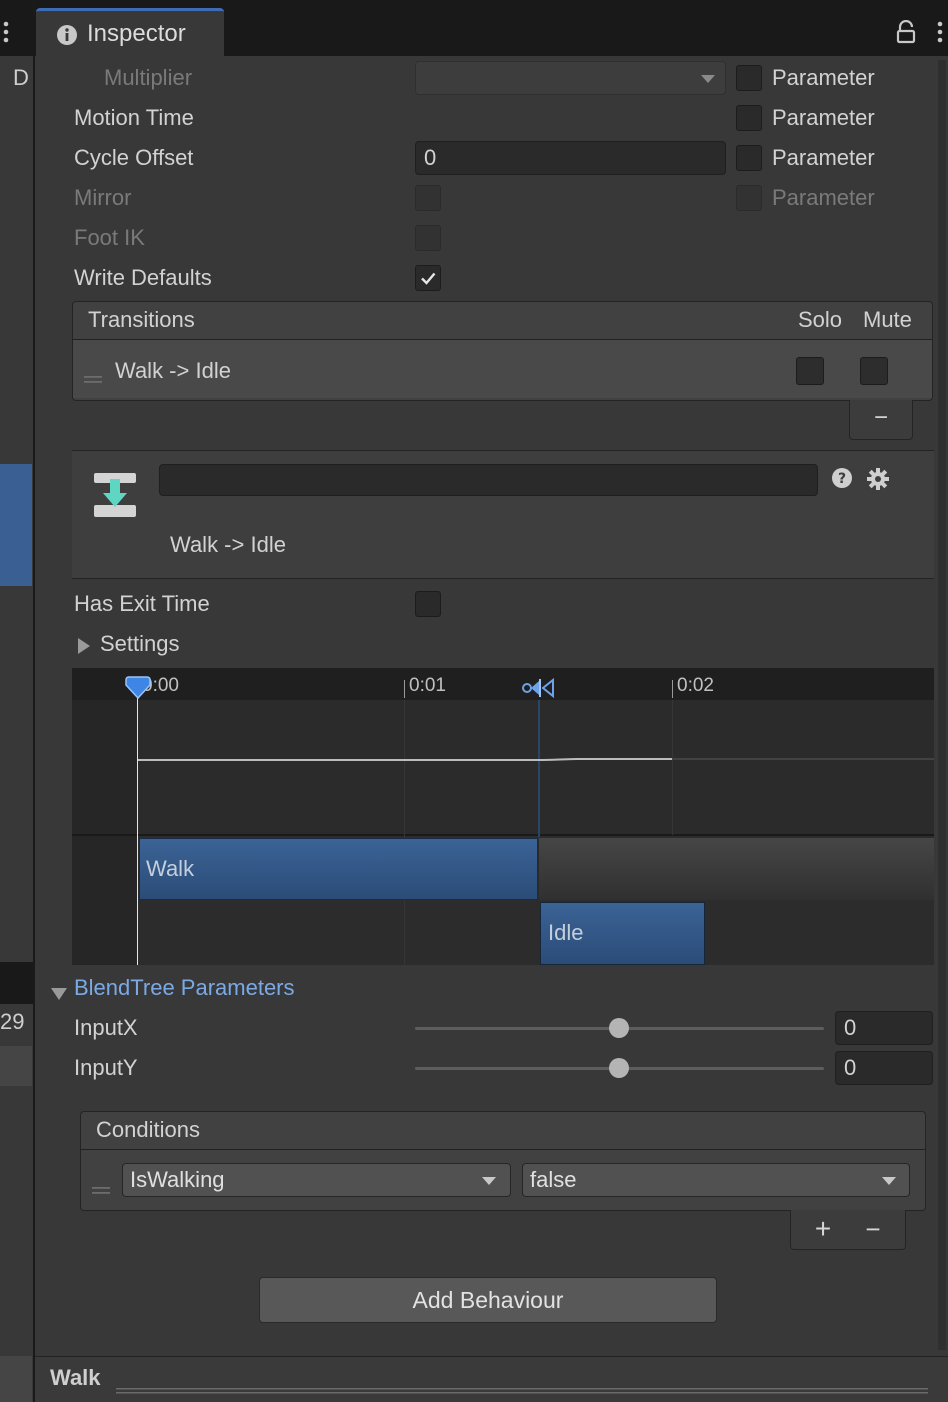 Image resolution: width=948 pixels, height=1402 pixels. Describe the element at coordinates (884, 1028) in the screenshot. I see `inputx-field: 0` at that location.